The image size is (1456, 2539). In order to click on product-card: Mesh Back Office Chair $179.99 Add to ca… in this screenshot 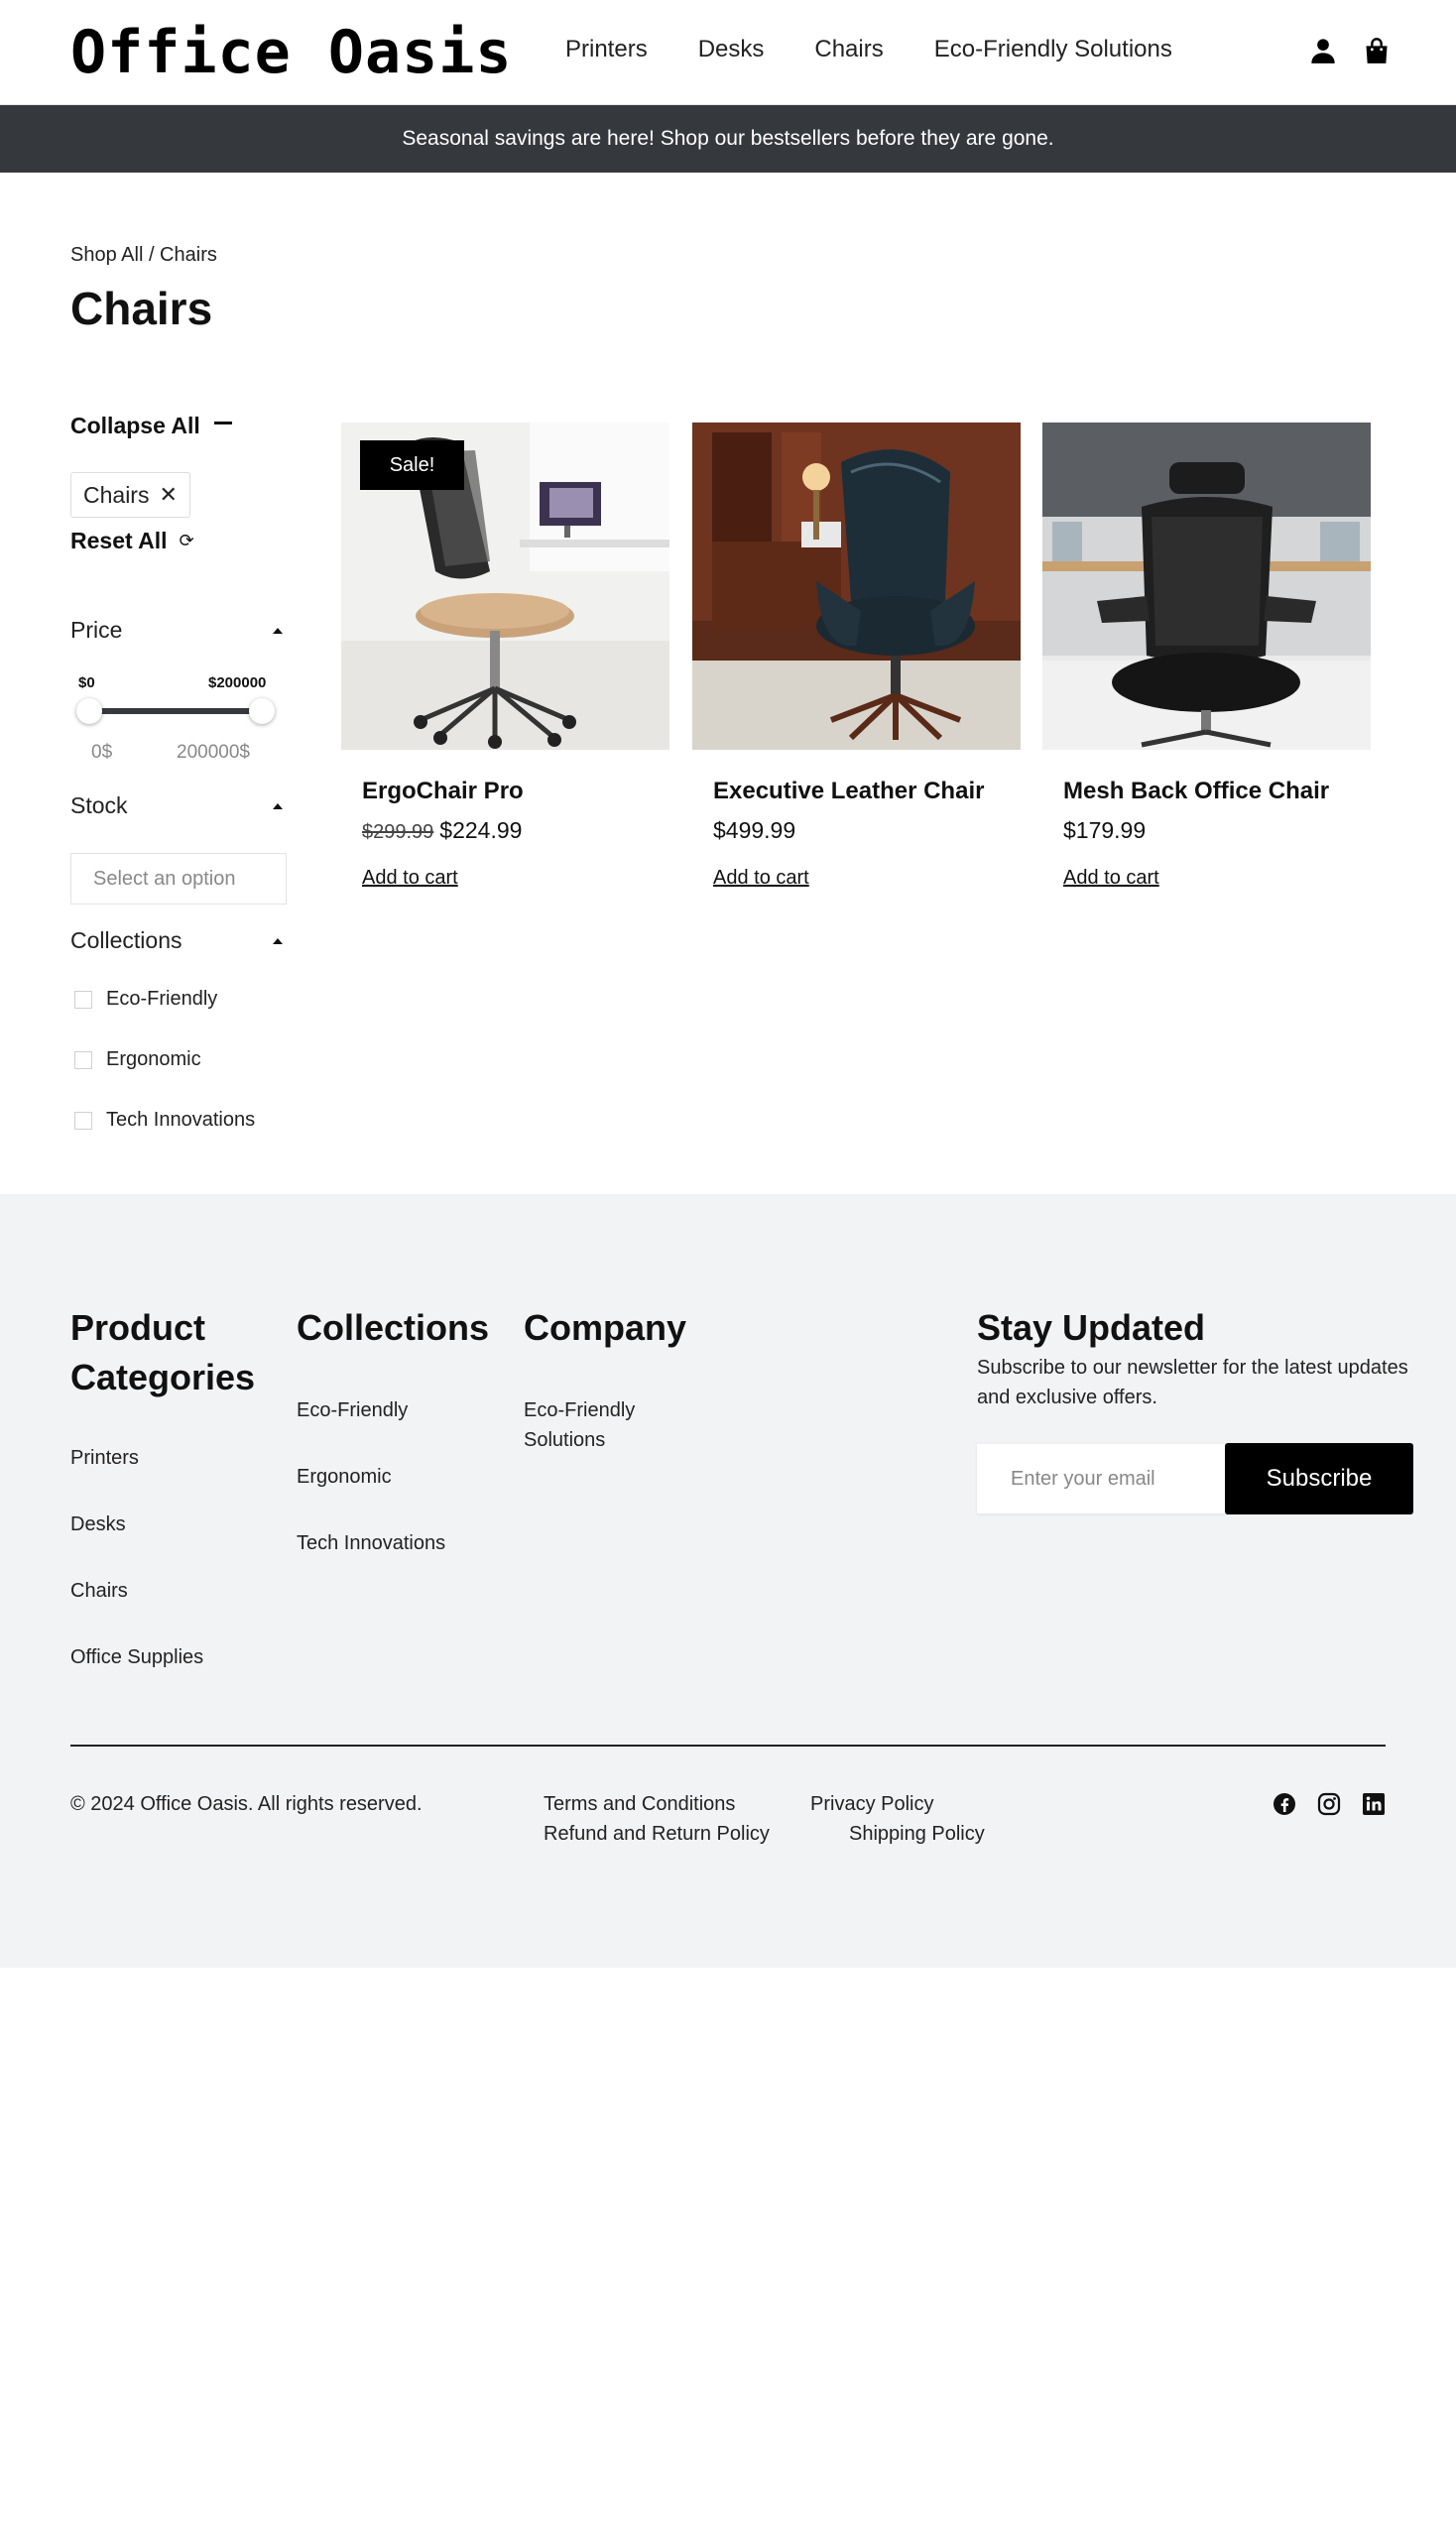, I will do `click(1206, 656)`.